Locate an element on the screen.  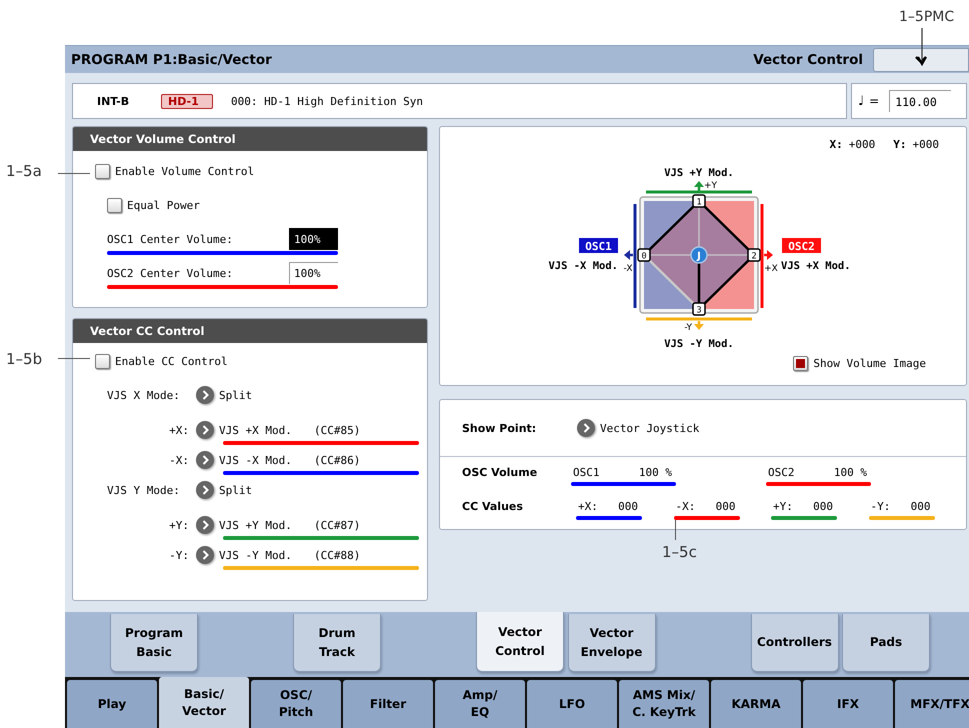
osc-volume-label: OSC Volume is located at coordinates (500, 472).